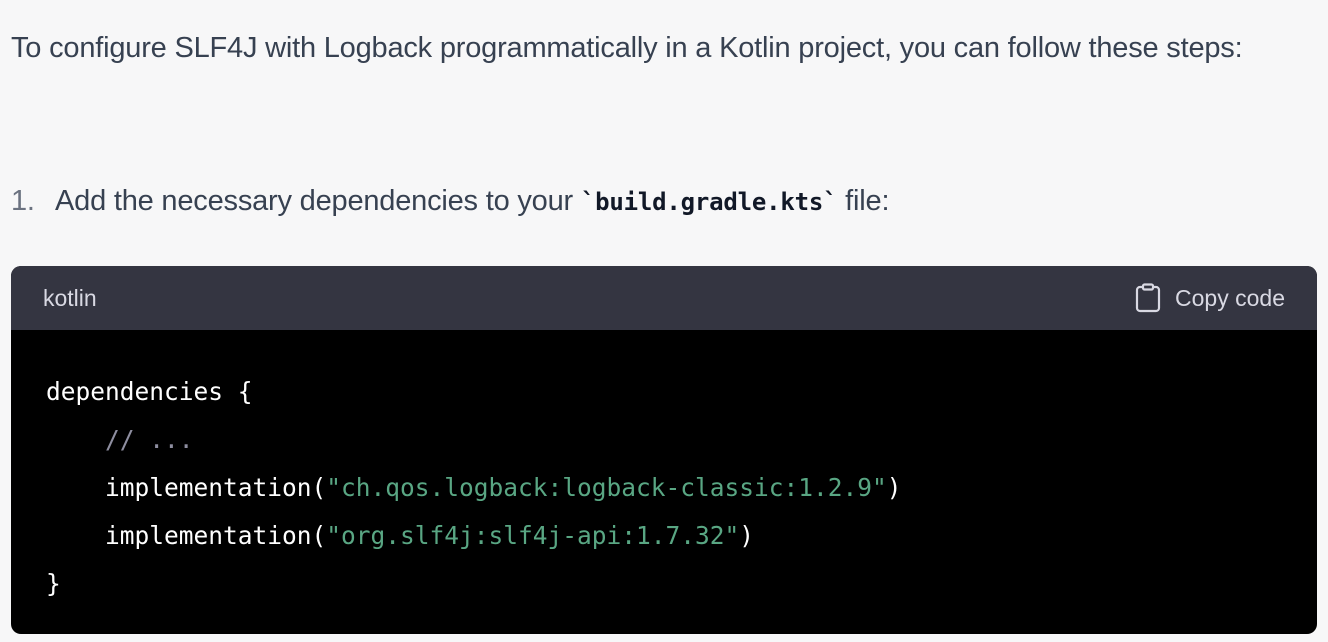 The width and height of the screenshot is (1328, 642). What do you see at coordinates (70, 297) in the screenshot?
I see `code-language-label: kotlin` at bounding box center [70, 297].